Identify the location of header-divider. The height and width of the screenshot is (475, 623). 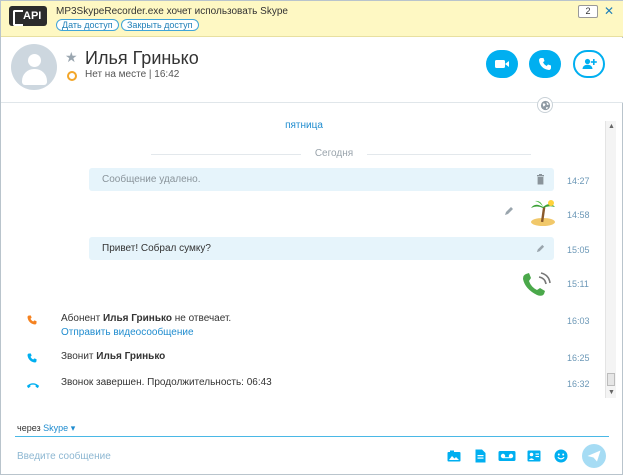
(312, 102).